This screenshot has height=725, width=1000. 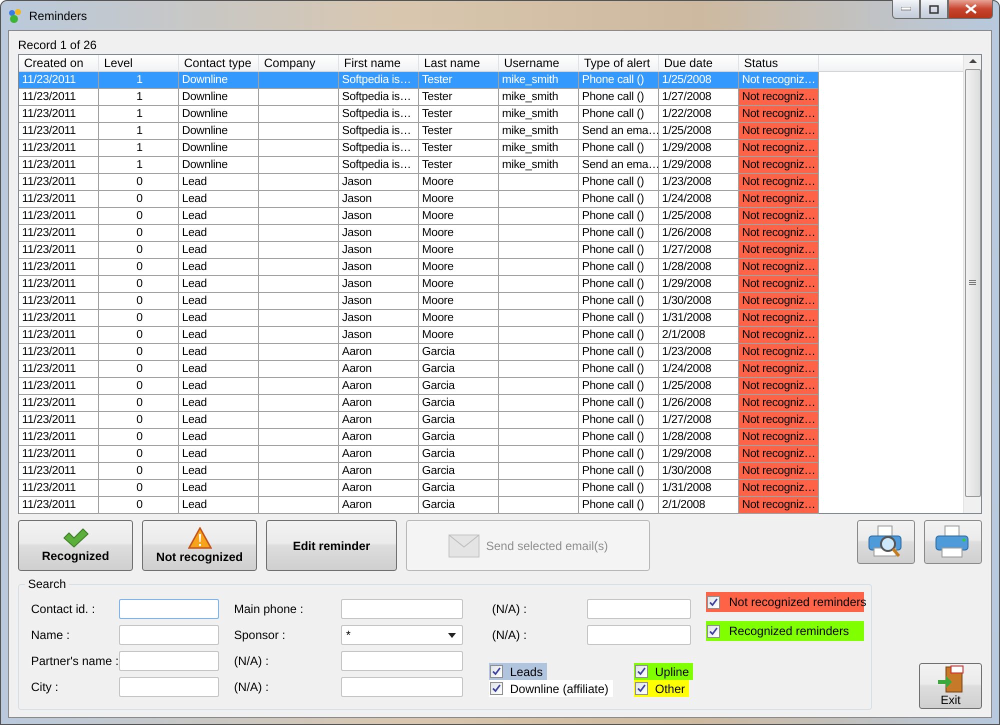 What do you see at coordinates (953, 542) in the screenshot?
I see `print-button` at bounding box center [953, 542].